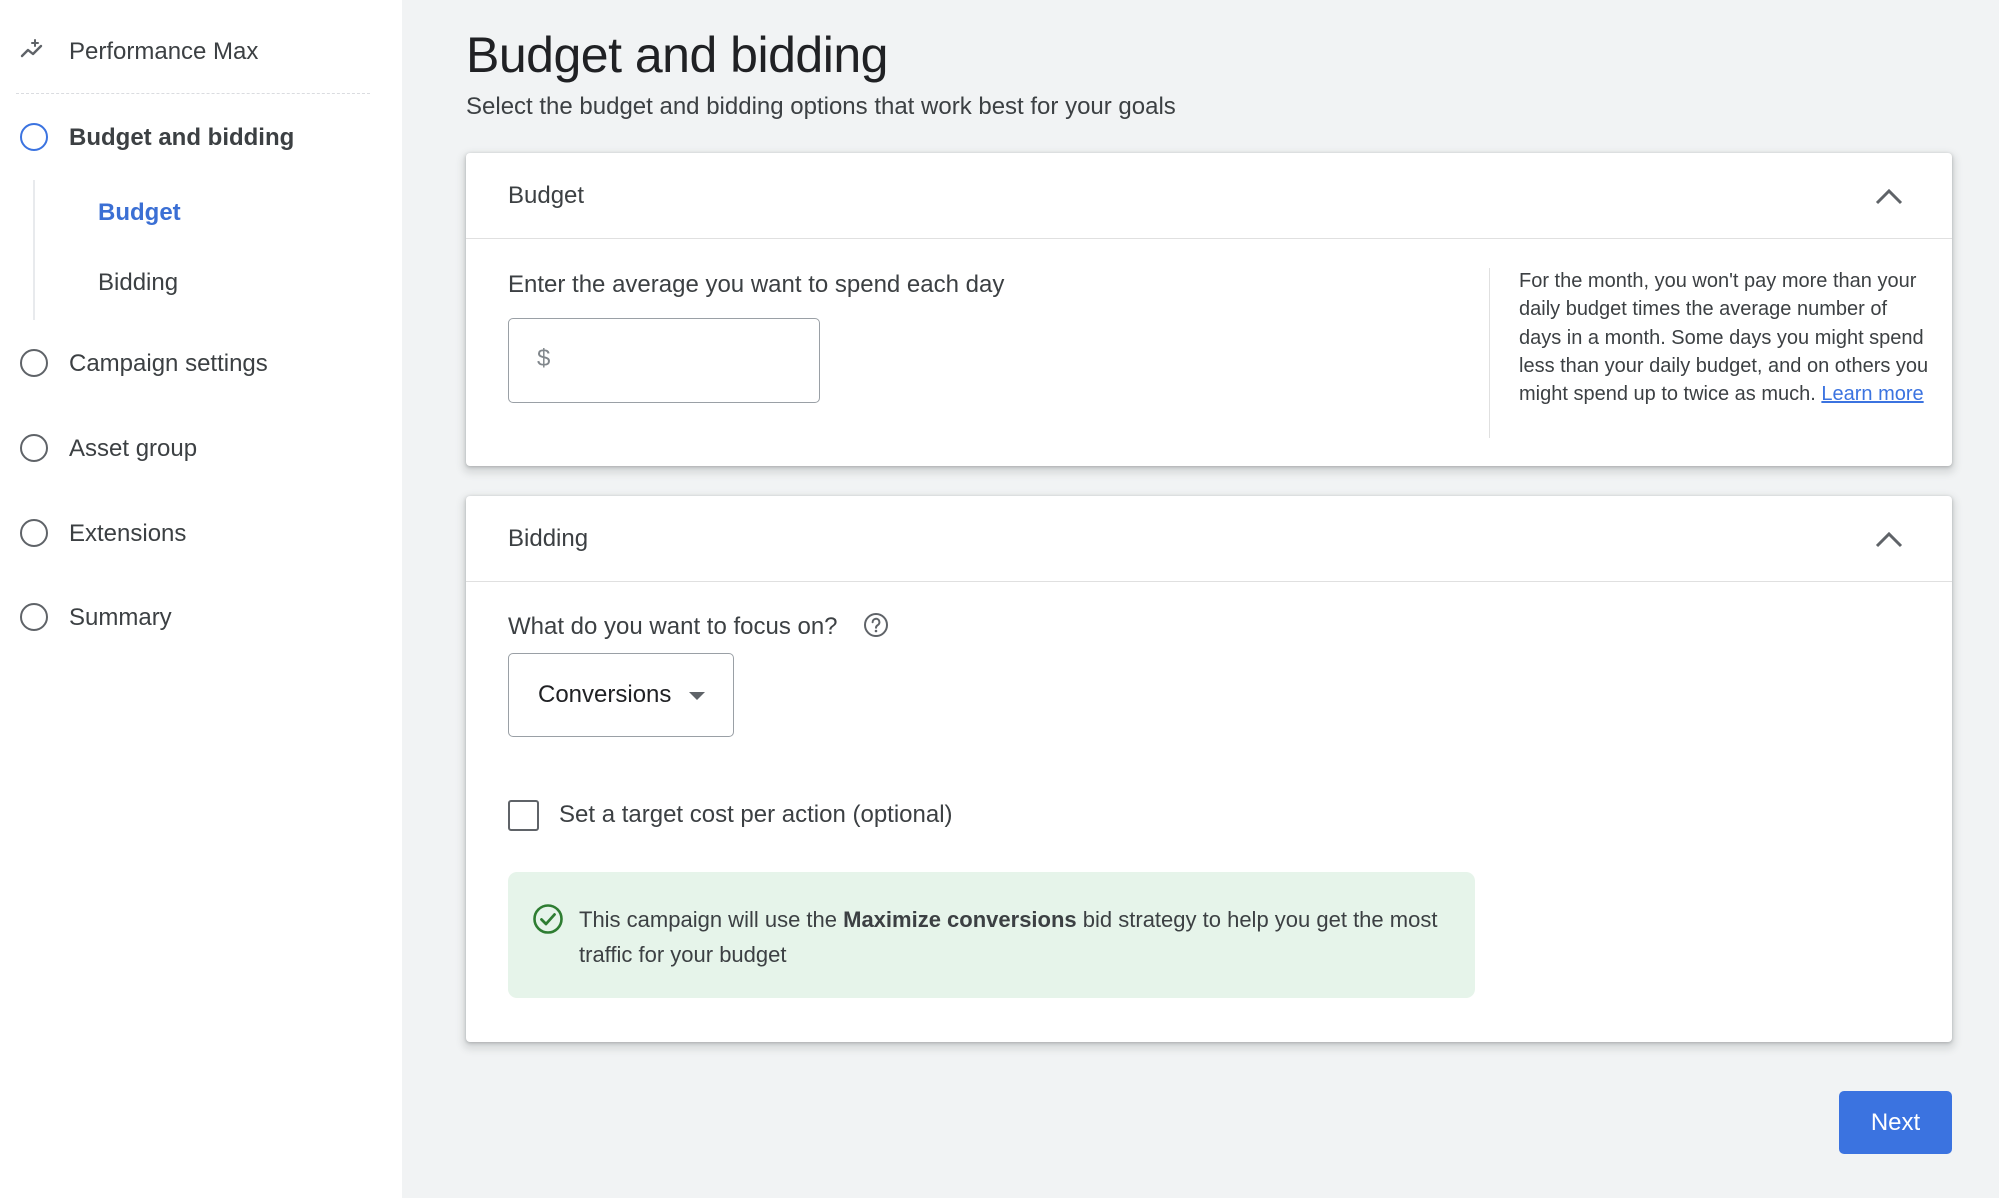 This screenshot has width=1999, height=1198. What do you see at coordinates (546, 195) in the screenshot?
I see `budget-card-title: Budget` at bounding box center [546, 195].